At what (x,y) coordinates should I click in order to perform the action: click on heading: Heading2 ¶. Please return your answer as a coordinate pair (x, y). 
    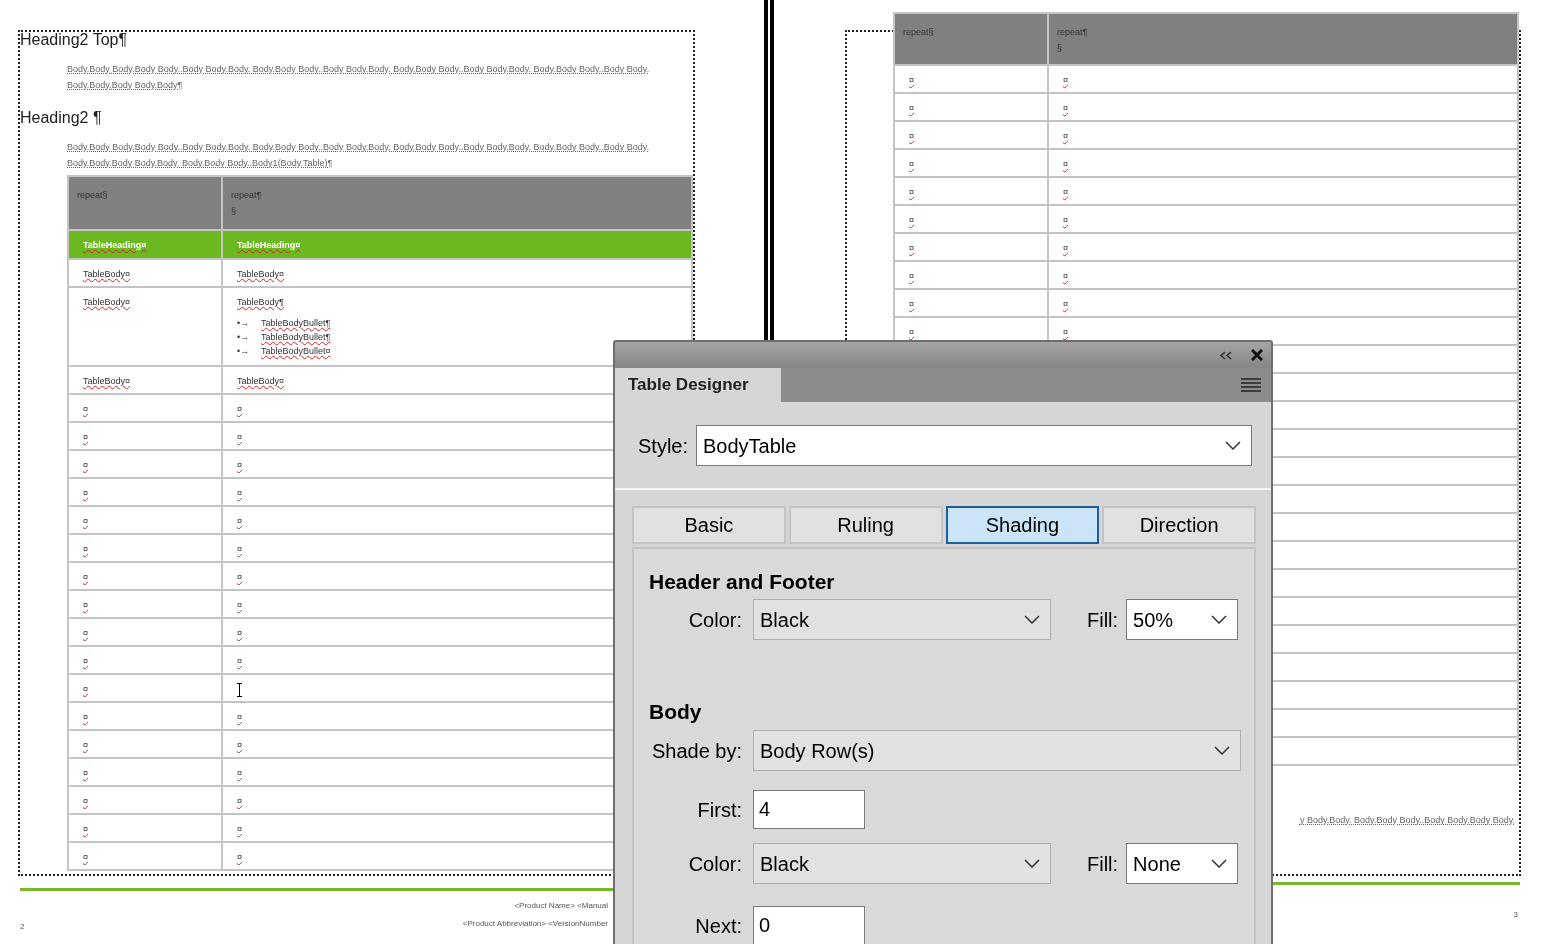
    Looking at the image, I should click on (61, 118).